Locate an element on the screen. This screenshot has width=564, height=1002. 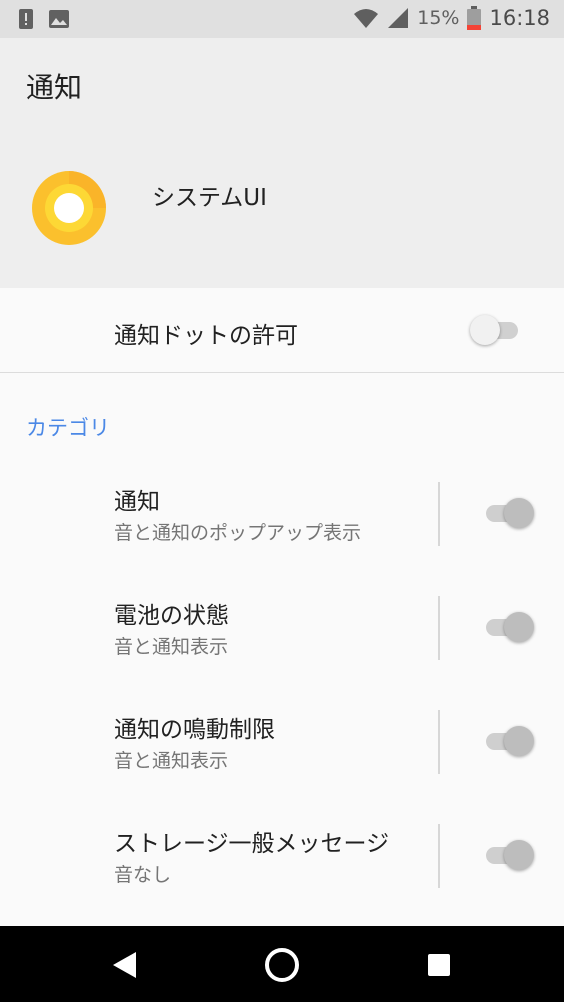
notification-dot-toggle is located at coordinates (496, 330).